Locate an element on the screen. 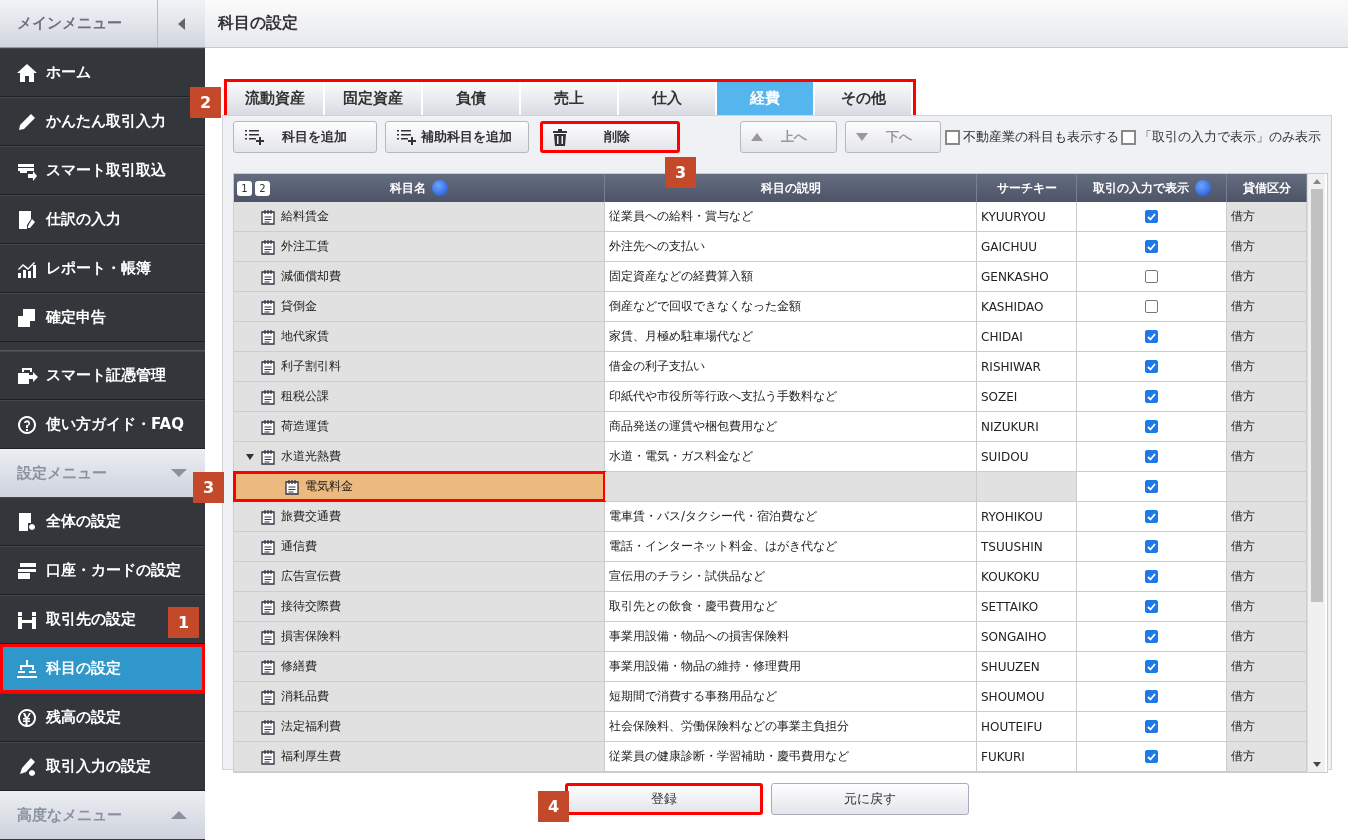 This screenshot has width=1348, height=840. account-name-cell: 荷造運賃 is located at coordinates (419, 426).